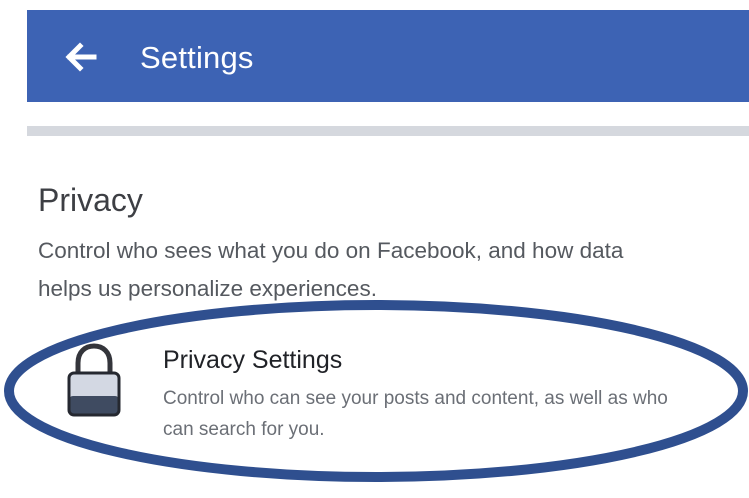 The image size is (749, 498). I want to click on arrow-left-icon, so click(81, 57).